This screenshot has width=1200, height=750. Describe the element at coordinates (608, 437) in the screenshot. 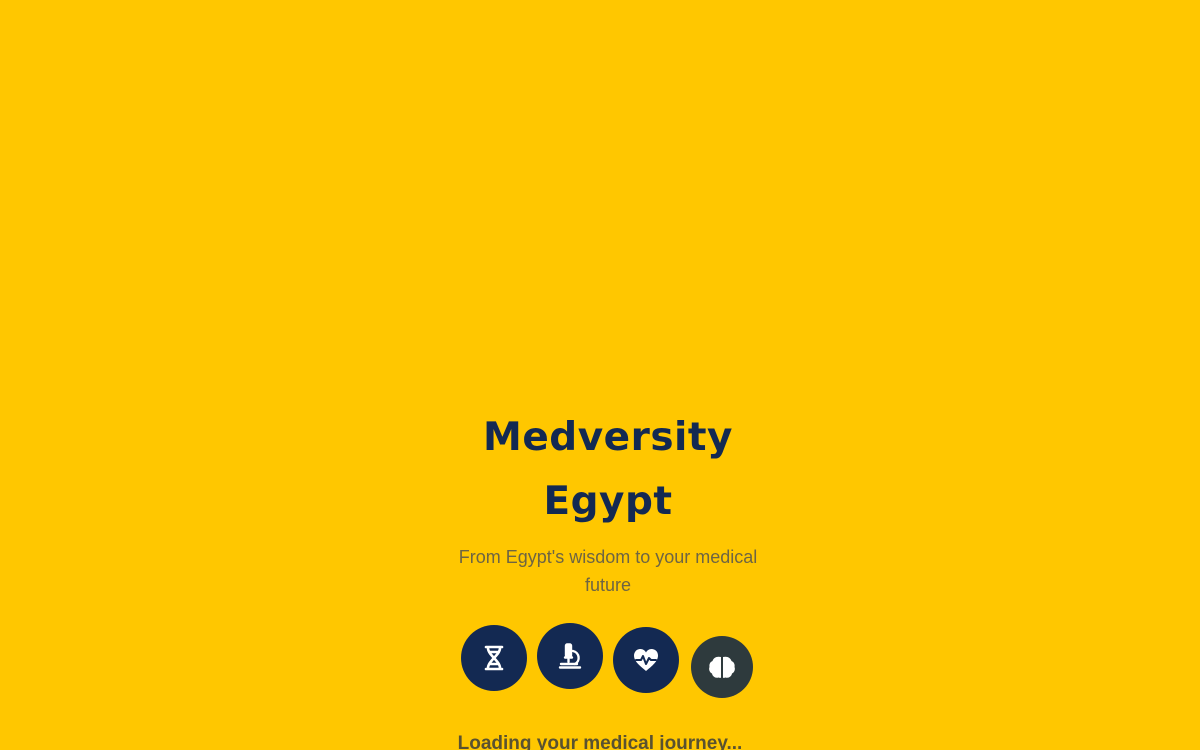

I see `app-title-line1: Medversity` at that location.